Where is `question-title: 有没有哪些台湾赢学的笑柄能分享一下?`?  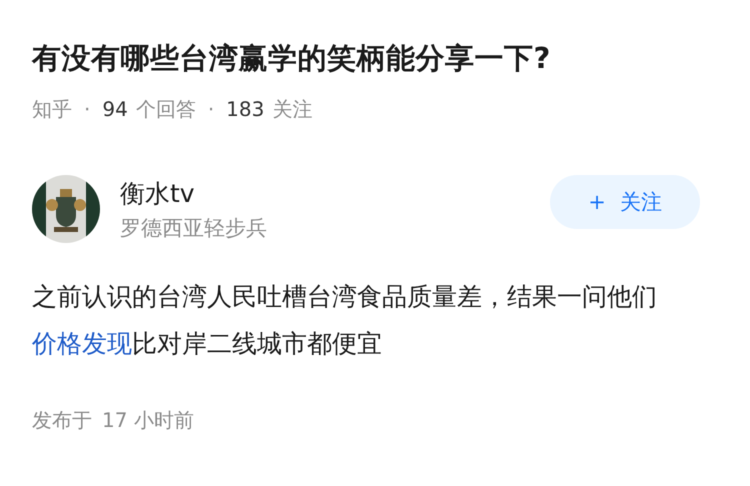
question-title: 有没有哪些台湾赢学的笑柄能分享一下? is located at coordinates (292, 58).